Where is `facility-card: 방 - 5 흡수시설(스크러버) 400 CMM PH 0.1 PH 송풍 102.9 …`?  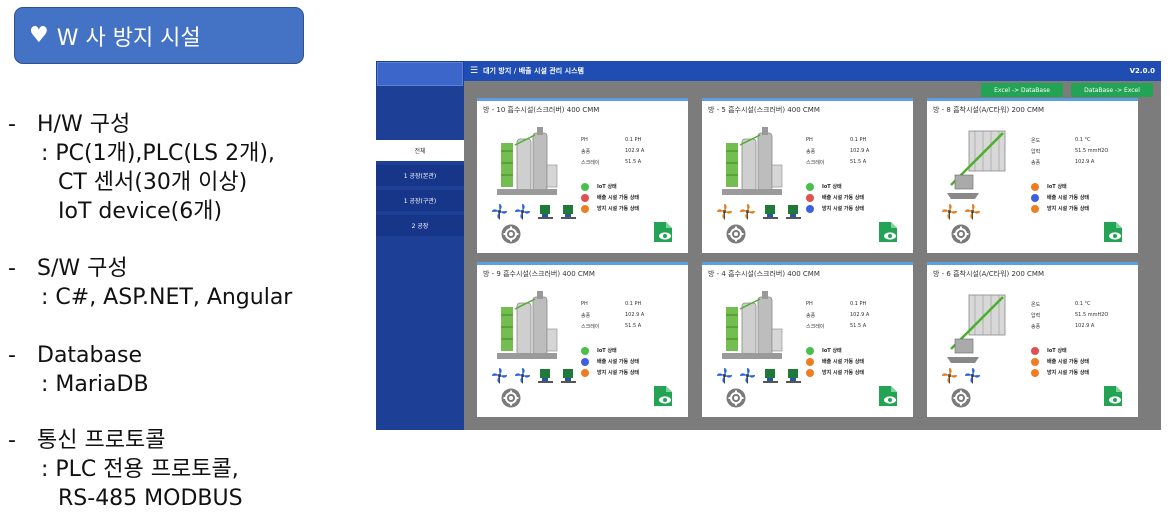
facility-card: 방 - 5 흡수시설(스크러버) 400 CMM PH 0.1 PH 송풍 102.9 … is located at coordinates (807, 175).